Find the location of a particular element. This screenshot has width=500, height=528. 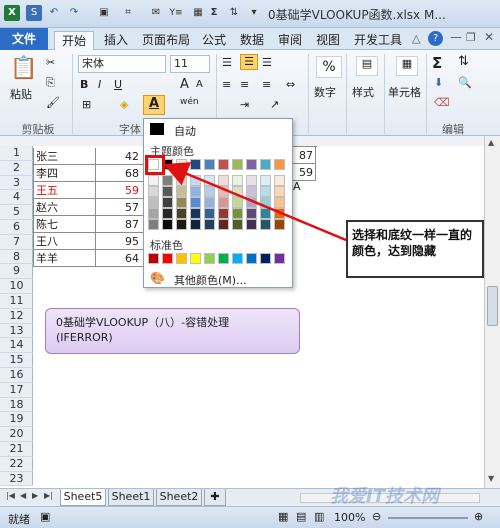

first-sheet-icon: |◀ is located at coordinates (10, 495).